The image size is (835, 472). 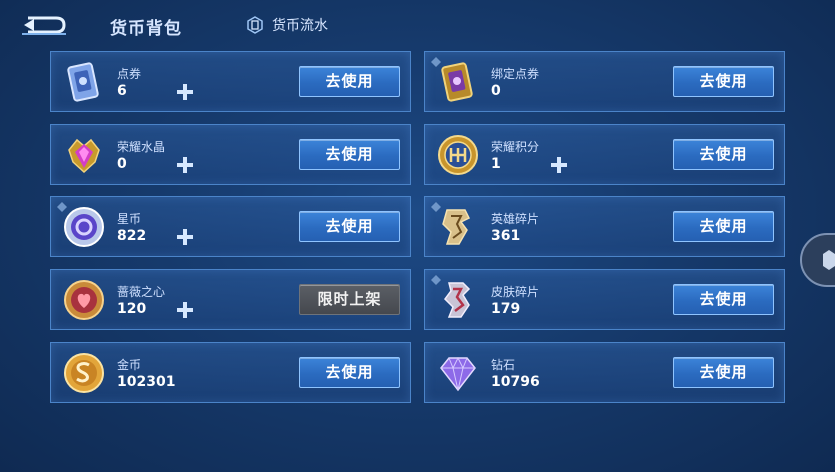 What do you see at coordinates (129, 74) in the screenshot?
I see `currency-name: 点券` at bounding box center [129, 74].